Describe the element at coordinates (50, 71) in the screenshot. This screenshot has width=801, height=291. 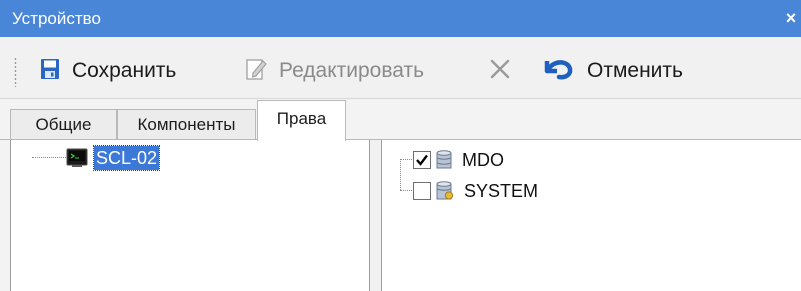
I see `floppy-disk-icon` at that location.